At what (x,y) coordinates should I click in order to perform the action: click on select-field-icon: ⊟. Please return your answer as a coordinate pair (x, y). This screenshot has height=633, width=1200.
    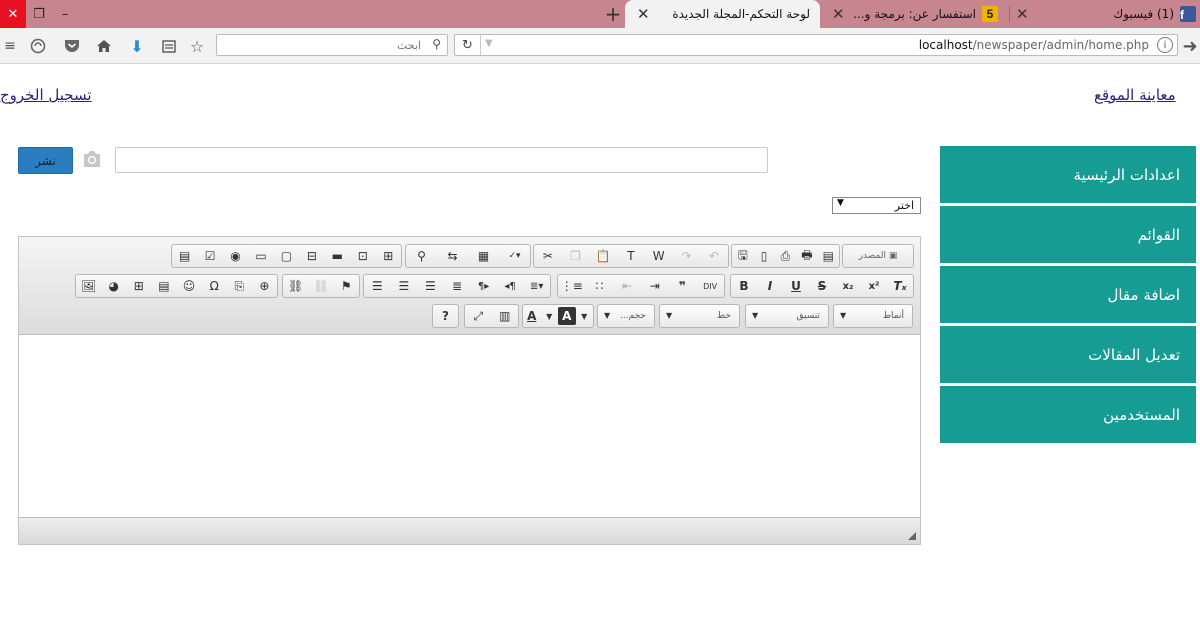
    Looking at the image, I should click on (312, 256).